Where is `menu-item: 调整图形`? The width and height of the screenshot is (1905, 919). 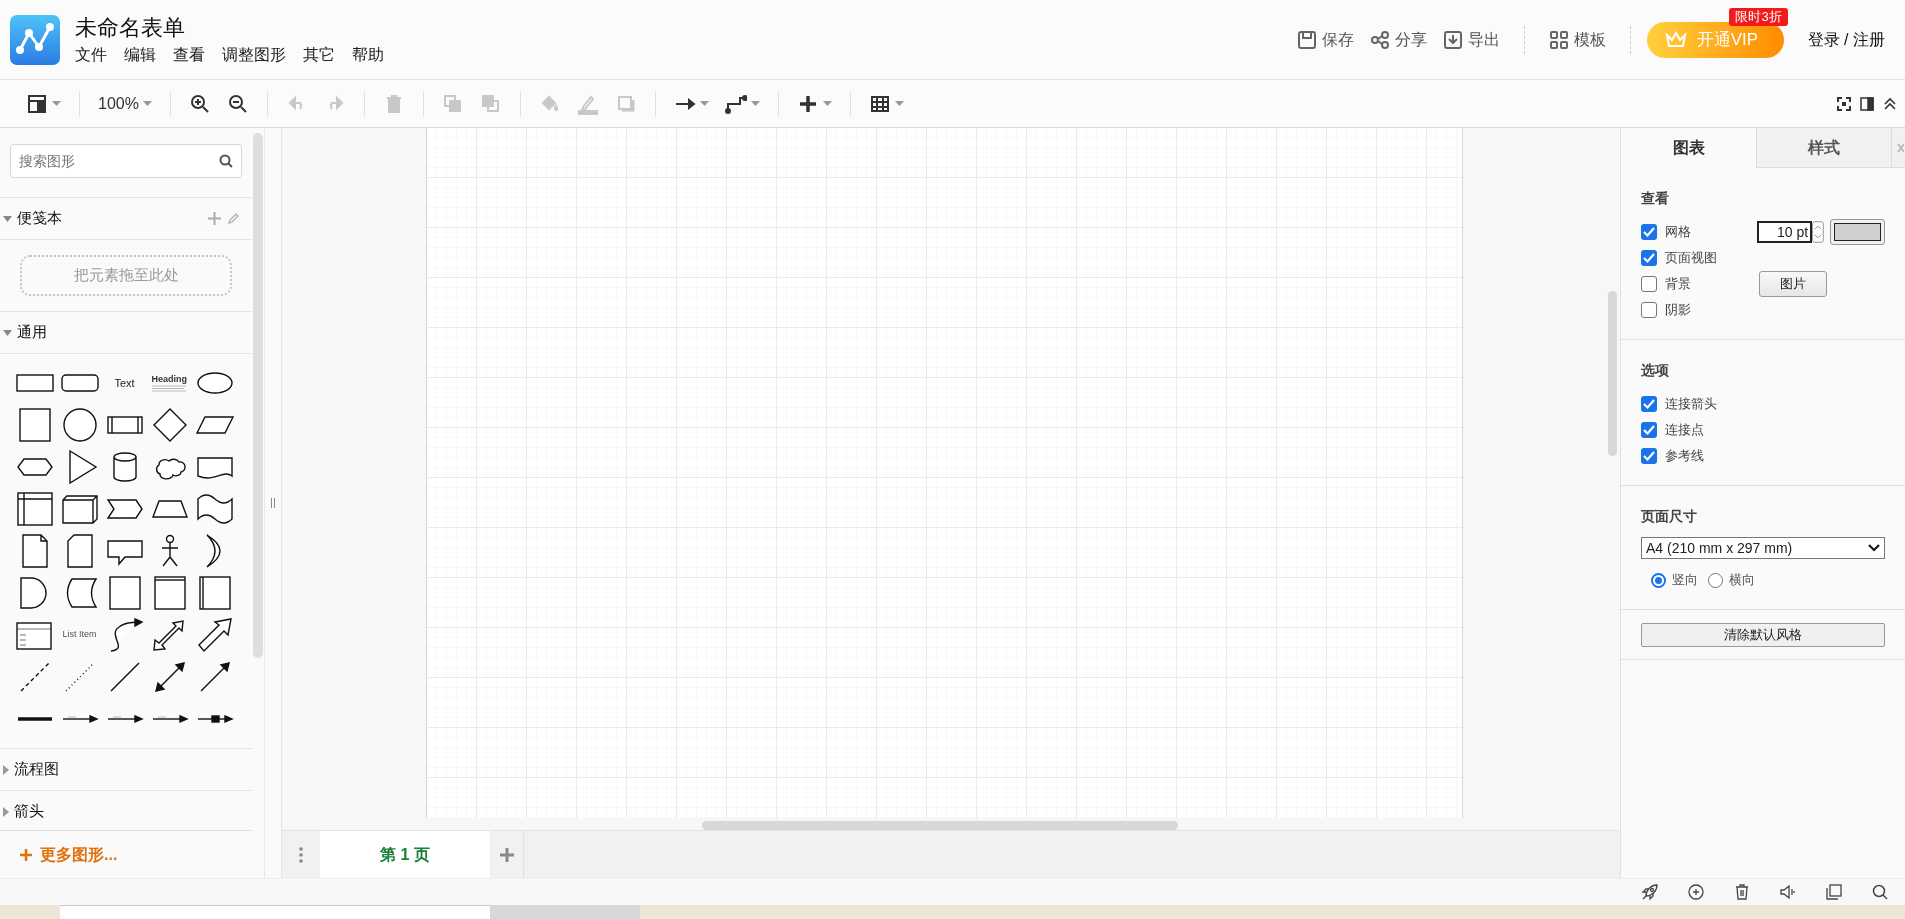
menu-item: 调整图形 is located at coordinates (254, 54).